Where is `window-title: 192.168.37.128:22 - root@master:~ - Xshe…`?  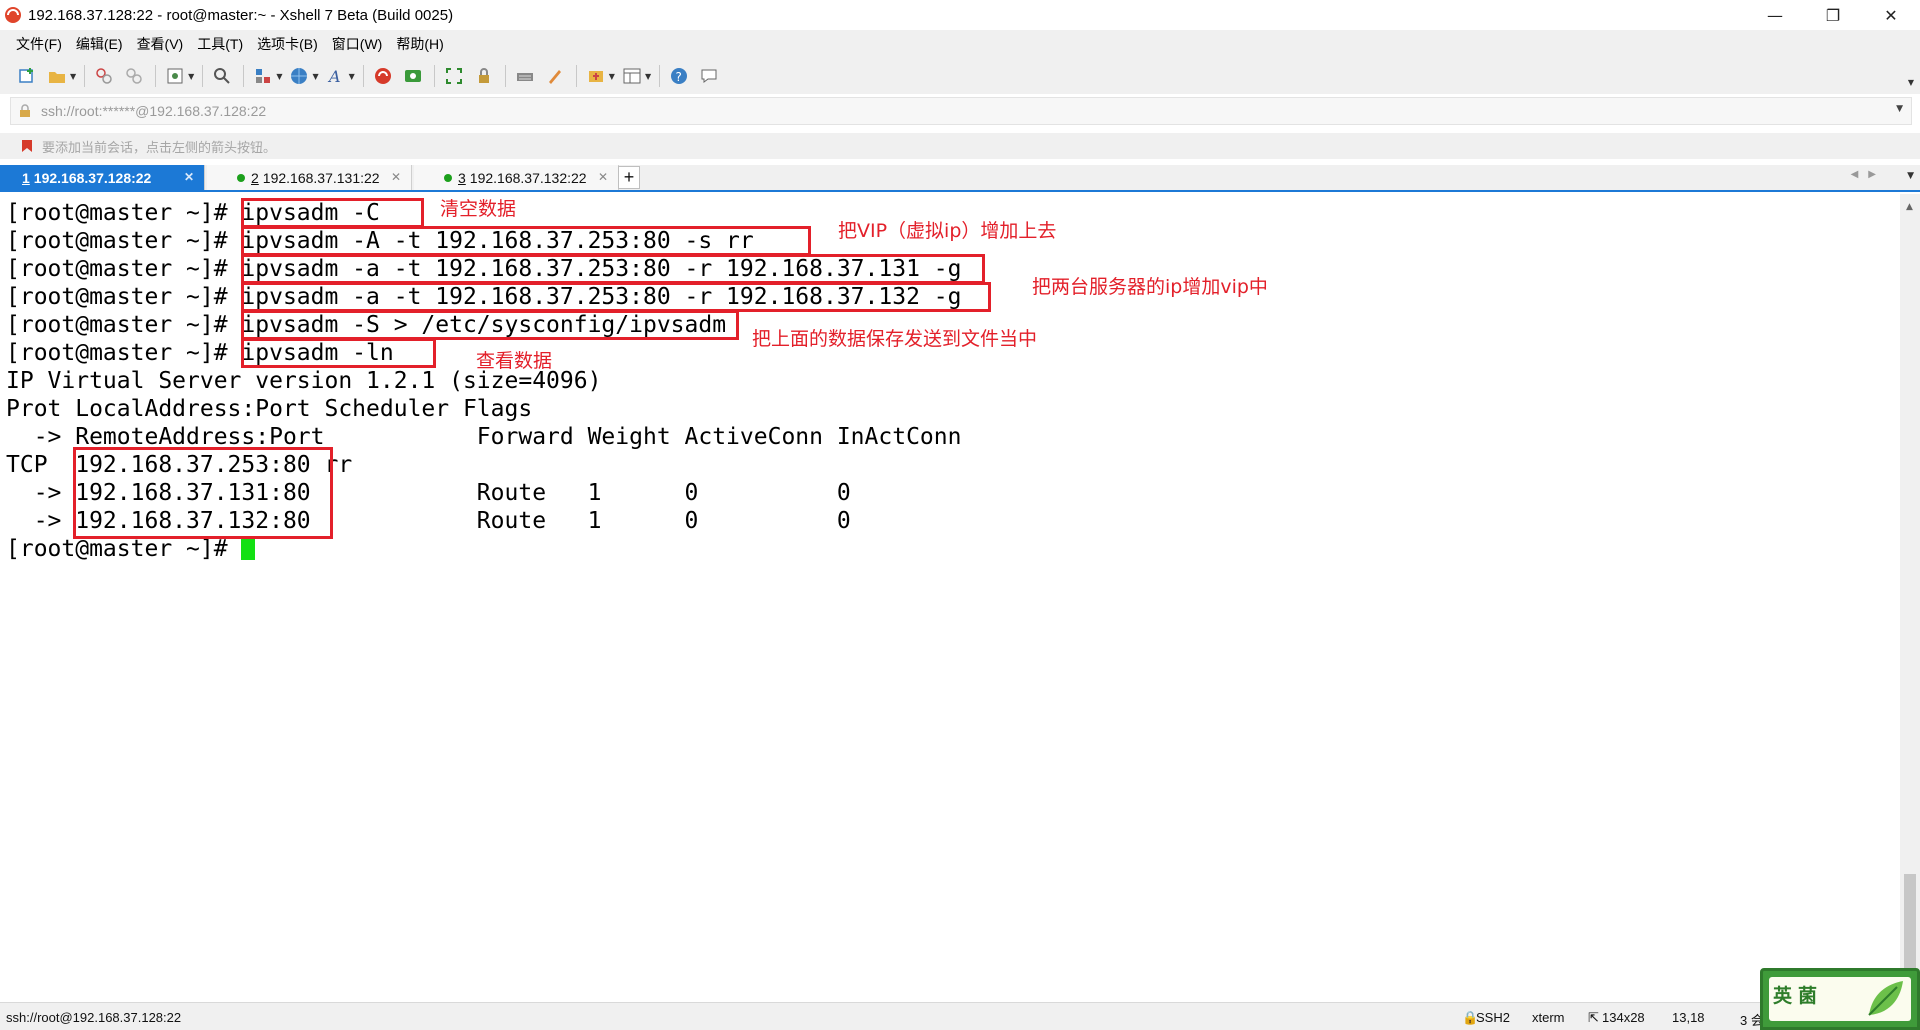 window-title: 192.168.37.128:22 - root@master:~ - Xshe… is located at coordinates (241, 15).